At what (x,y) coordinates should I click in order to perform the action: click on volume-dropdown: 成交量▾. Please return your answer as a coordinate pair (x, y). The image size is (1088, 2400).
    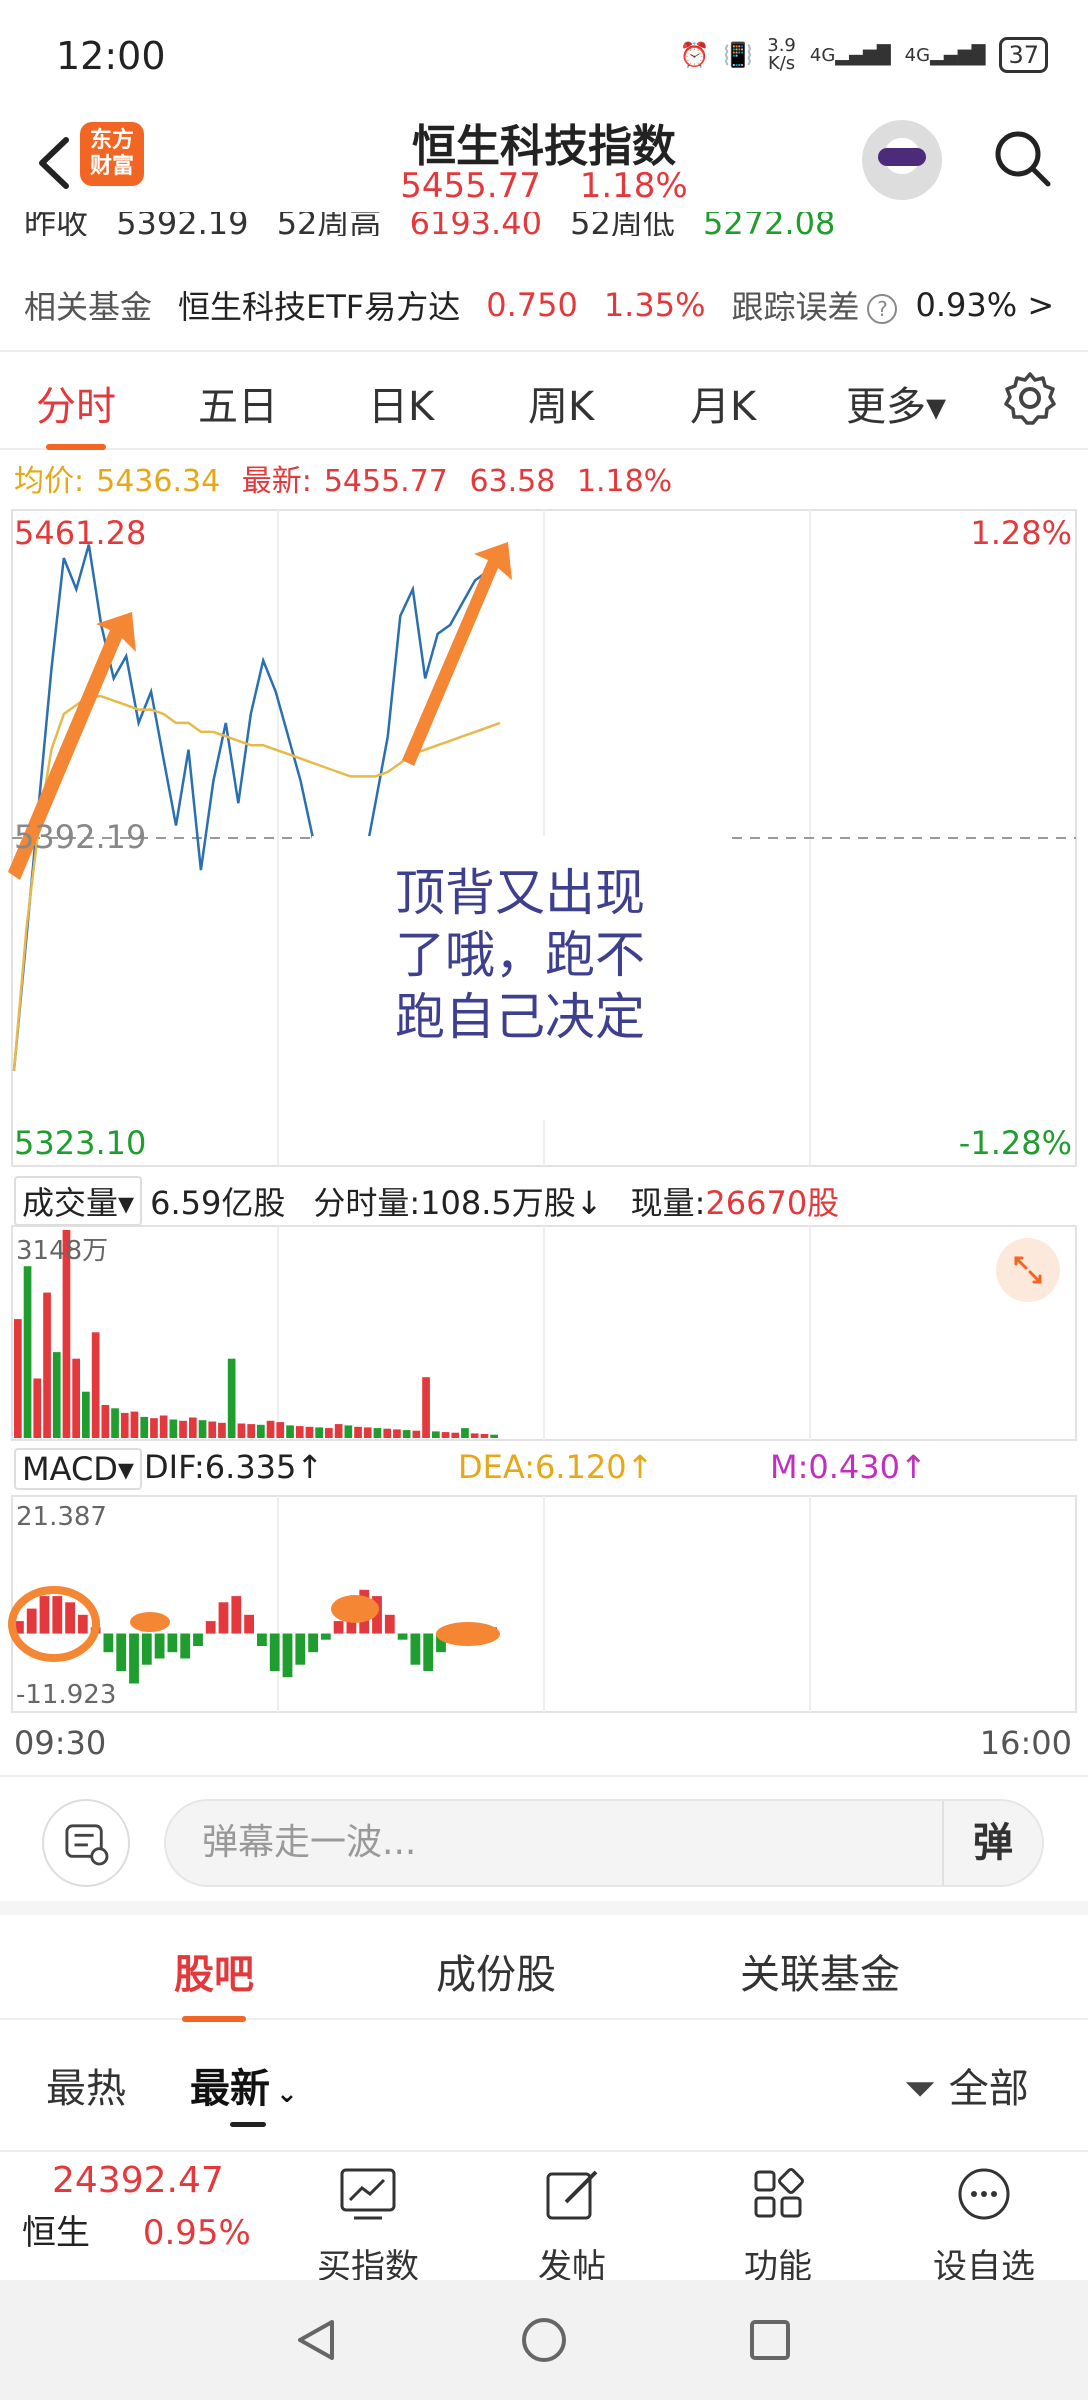
    Looking at the image, I should click on (78, 1201).